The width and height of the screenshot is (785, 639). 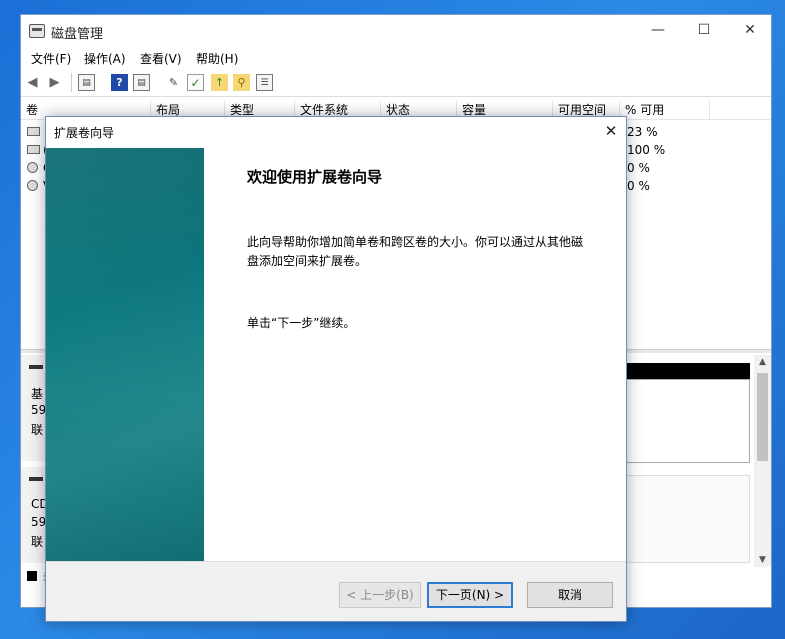 What do you see at coordinates (686, 421) in the screenshot?
I see `partition-block` at bounding box center [686, 421].